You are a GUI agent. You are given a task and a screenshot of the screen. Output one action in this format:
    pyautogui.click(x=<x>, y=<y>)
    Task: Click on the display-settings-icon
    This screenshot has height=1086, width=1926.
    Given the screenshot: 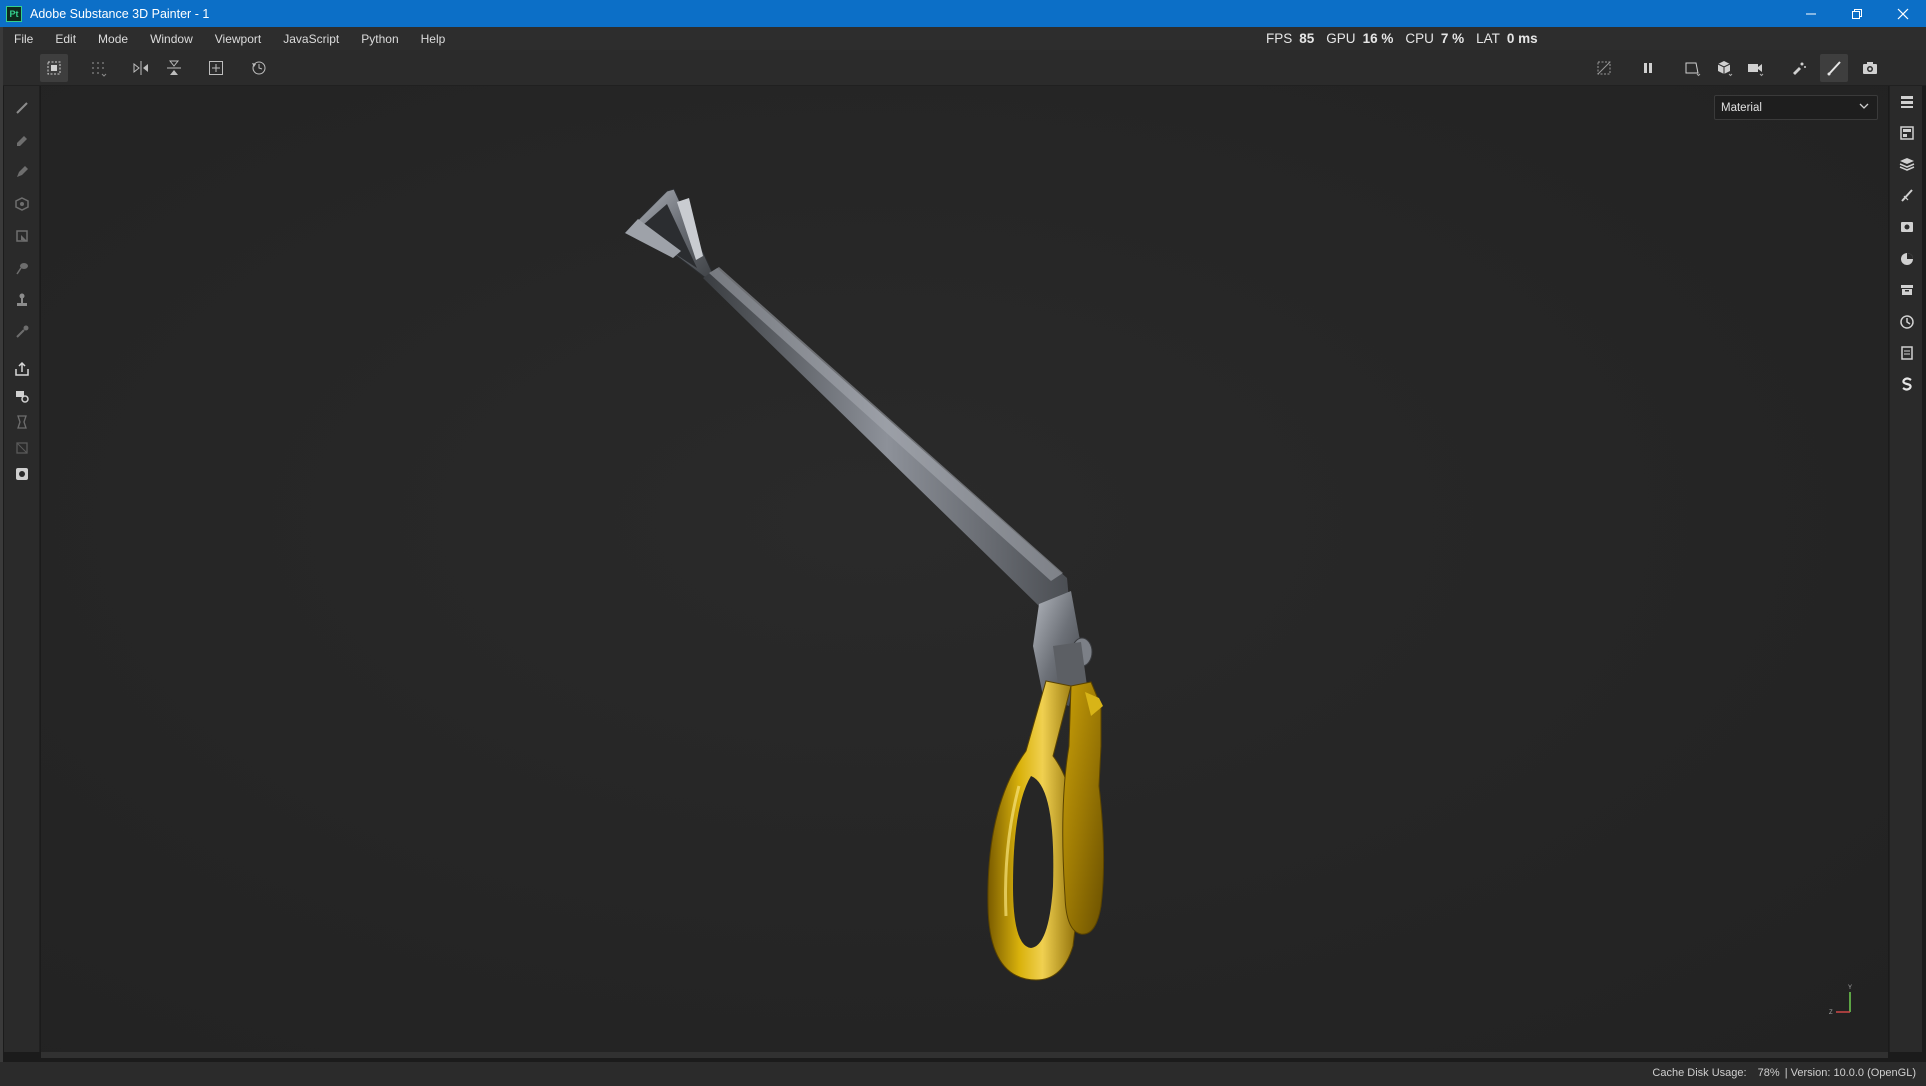 What is the action you would take?
    pyautogui.click(x=1907, y=227)
    